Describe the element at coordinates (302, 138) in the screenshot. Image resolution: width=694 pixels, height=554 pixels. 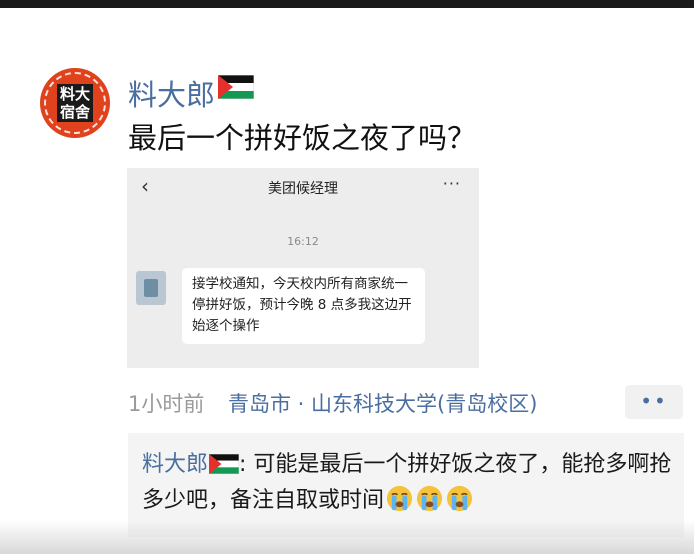
I see `post-content: 最后一个拼好饭之夜了吗？` at that location.